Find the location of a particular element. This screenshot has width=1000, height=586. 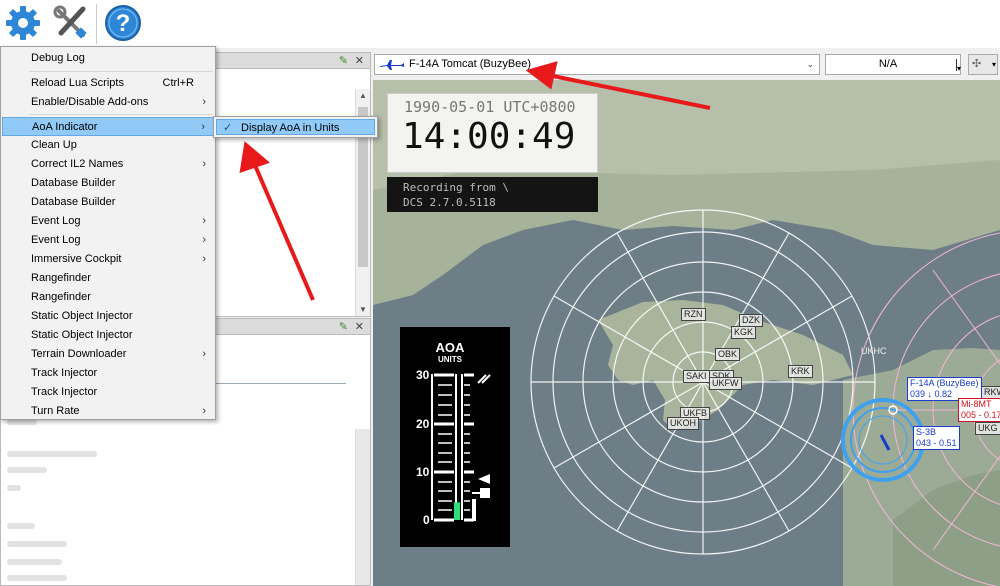

menu-item-correct-il2: Correct IL2 Names › is located at coordinates (108, 164).